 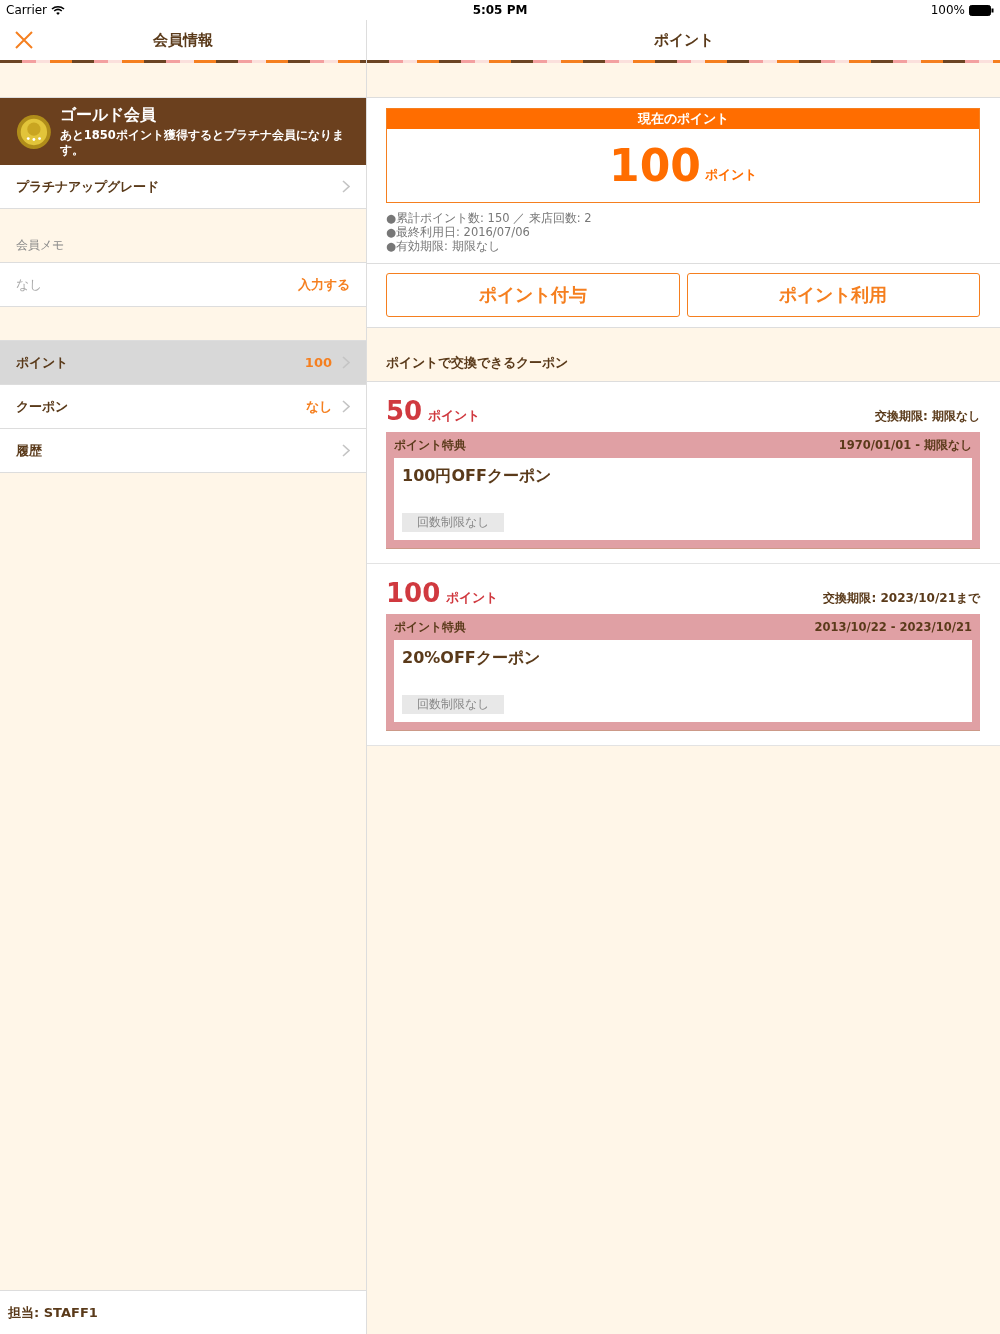 What do you see at coordinates (471, 658) in the screenshot?
I see `coupon-name: 20%OFFクーポン` at bounding box center [471, 658].